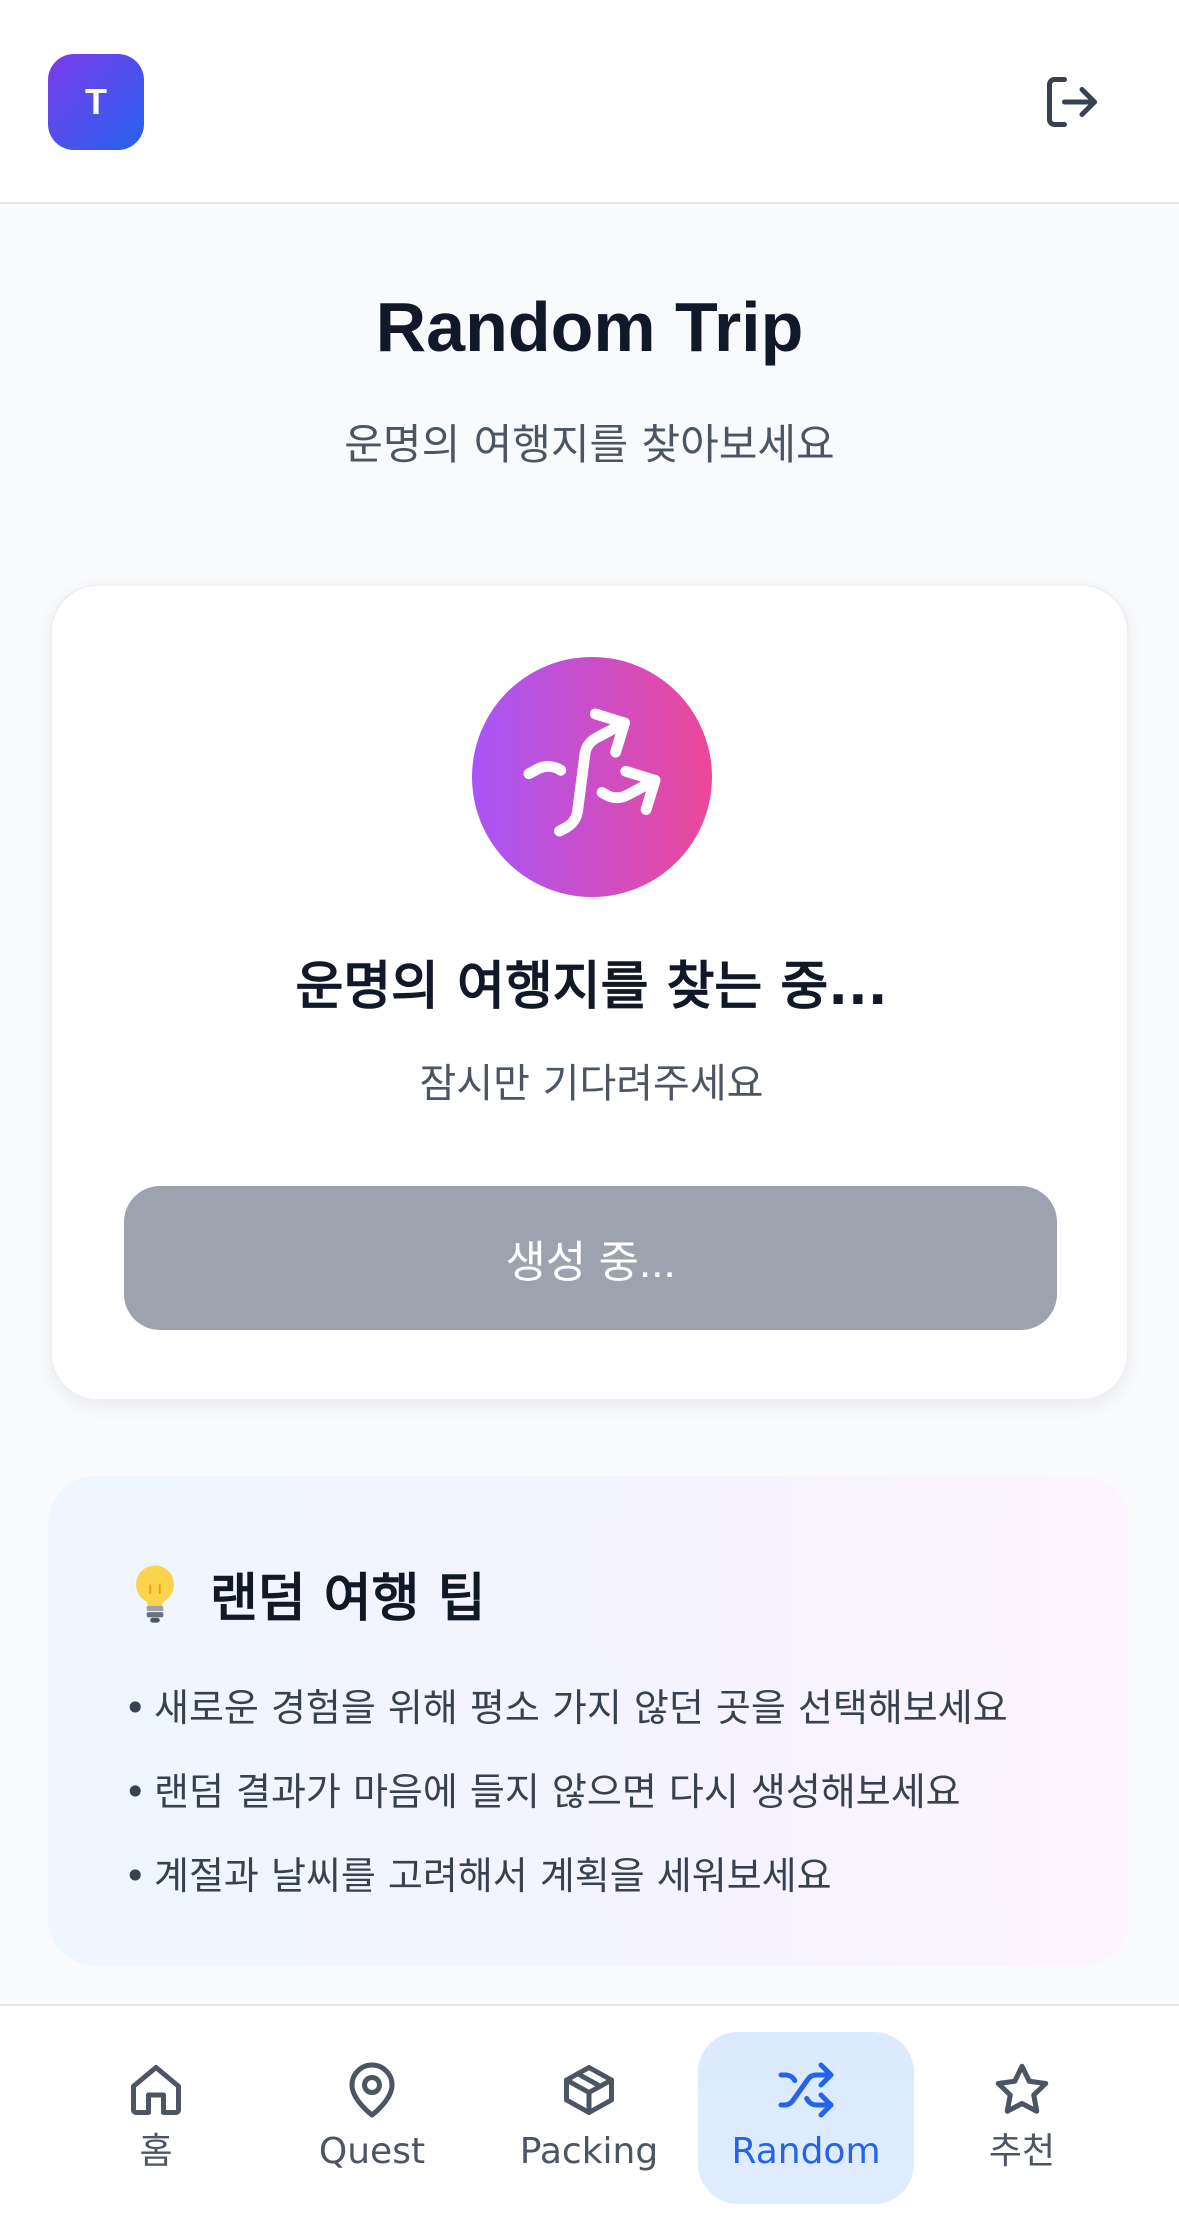 The height and width of the screenshot is (2223, 1179). What do you see at coordinates (589, 2090) in the screenshot?
I see `package-icon` at bounding box center [589, 2090].